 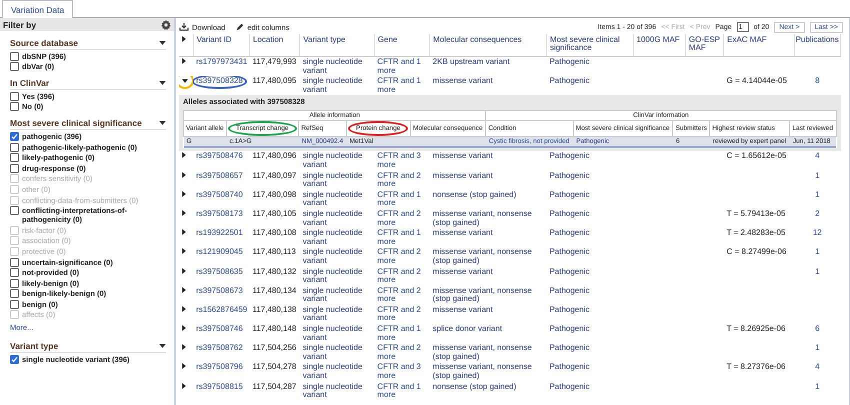 I want to click on variant-id-link: rs1562876459, so click(x=222, y=309).